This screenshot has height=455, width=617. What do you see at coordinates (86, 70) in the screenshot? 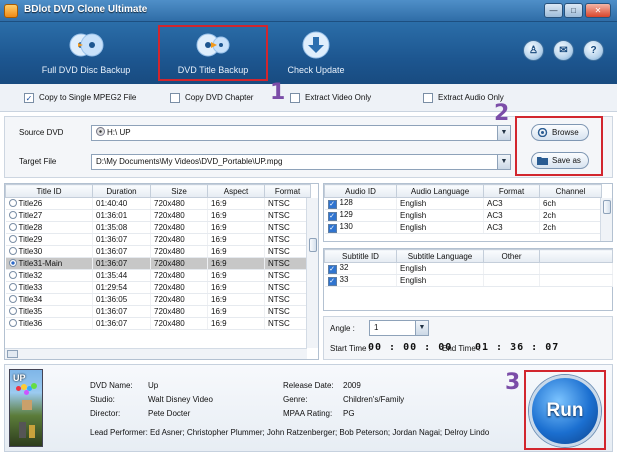
I see `full-dvd-disc-backup-label: Full DVD Disc Backup` at bounding box center [86, 70].